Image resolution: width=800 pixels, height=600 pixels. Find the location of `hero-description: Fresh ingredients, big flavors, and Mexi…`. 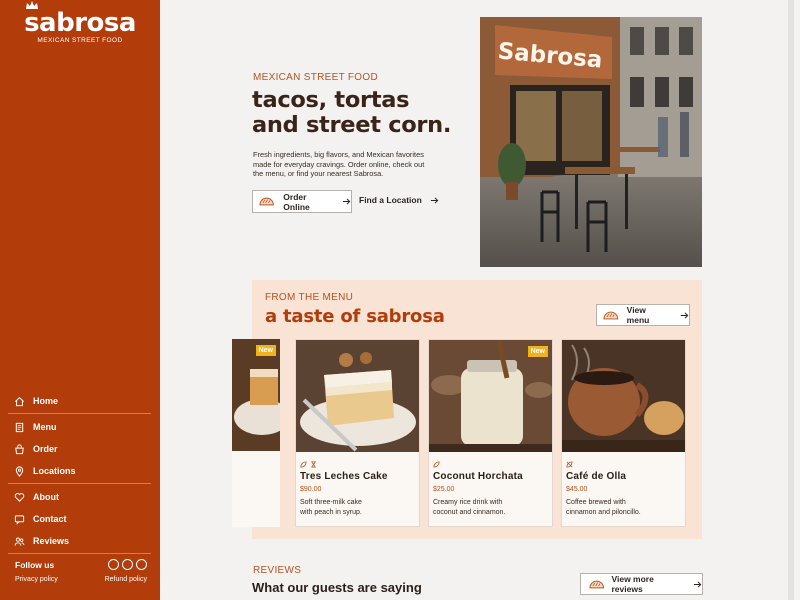

hero-description: Fresh ingredients, big flavors, and Mexi… is located at coordinates (339, 164).